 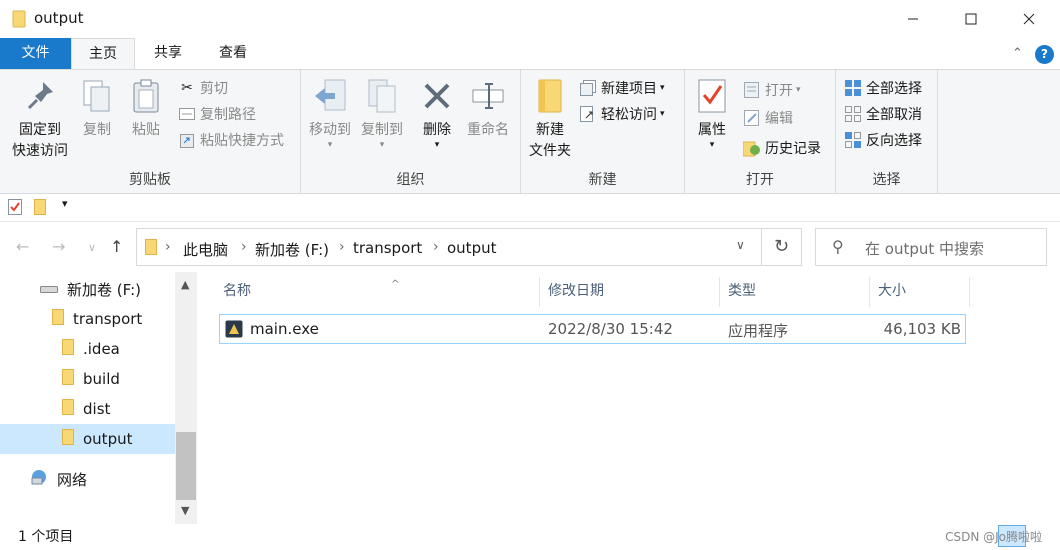 I want to click on copy-label: 复制, so click(x=97, y=130).